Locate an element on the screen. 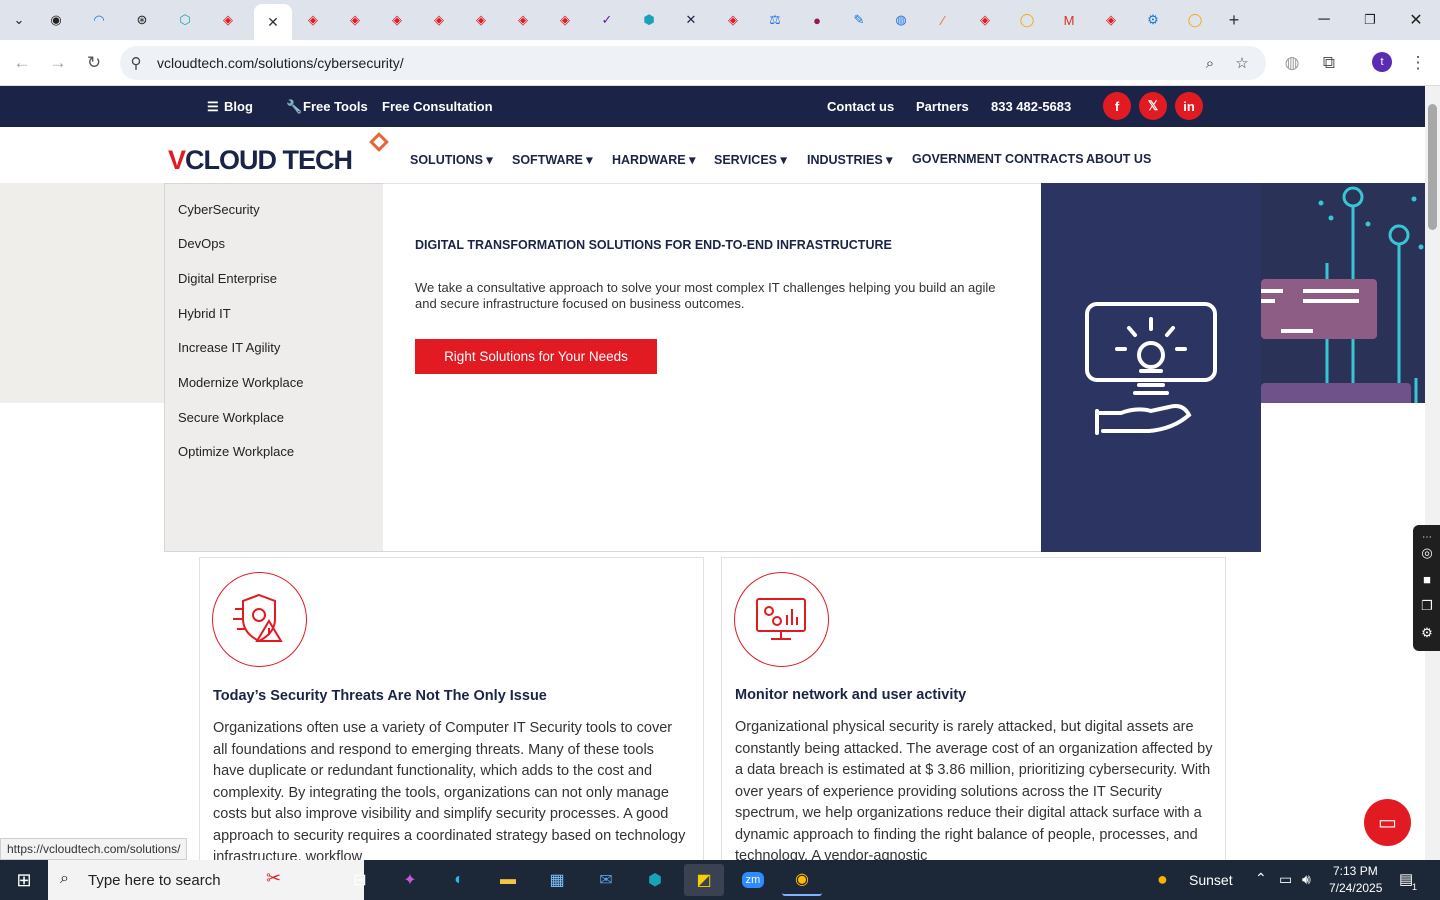  taskbar-search: ⌕ Type here to search ✂ is located at coordinates (206, 880).